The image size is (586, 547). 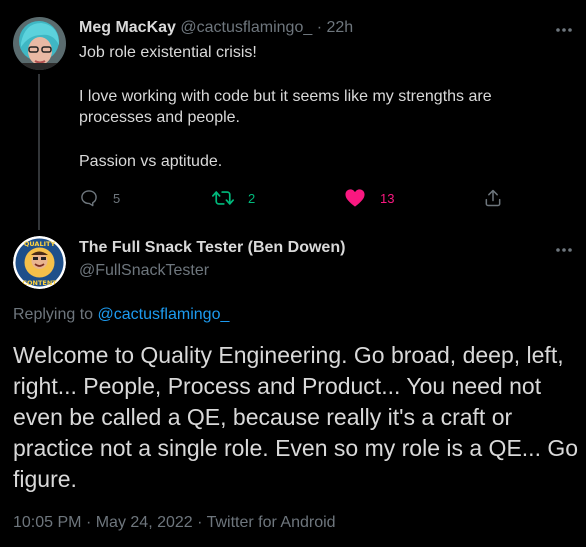 I want to click on retweet-icon, so click(x=223, y=198).